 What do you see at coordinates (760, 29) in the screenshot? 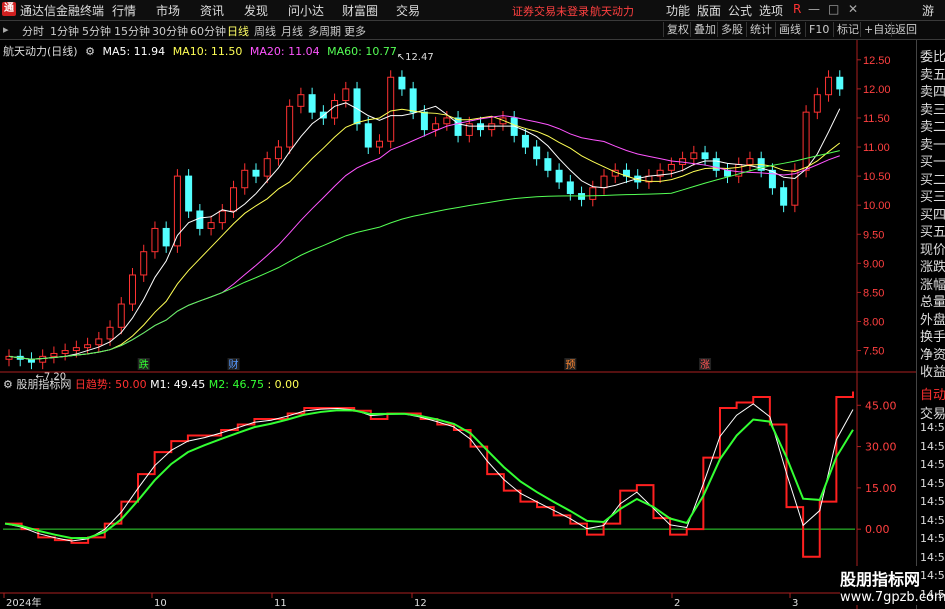
I see `btn-tongji: 统计` at bounding box center [760, 29].